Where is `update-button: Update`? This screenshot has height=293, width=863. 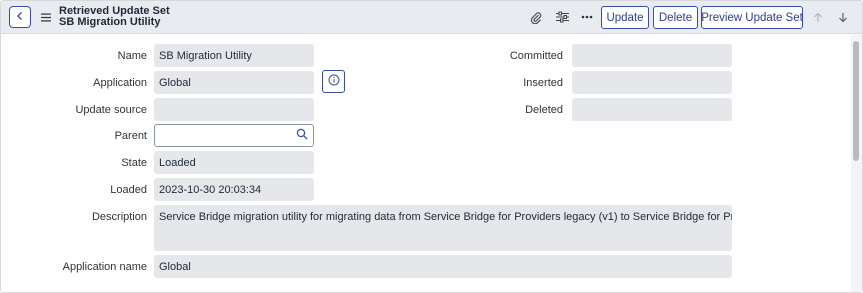
update-button: Update is located at coordinates (625, 17).